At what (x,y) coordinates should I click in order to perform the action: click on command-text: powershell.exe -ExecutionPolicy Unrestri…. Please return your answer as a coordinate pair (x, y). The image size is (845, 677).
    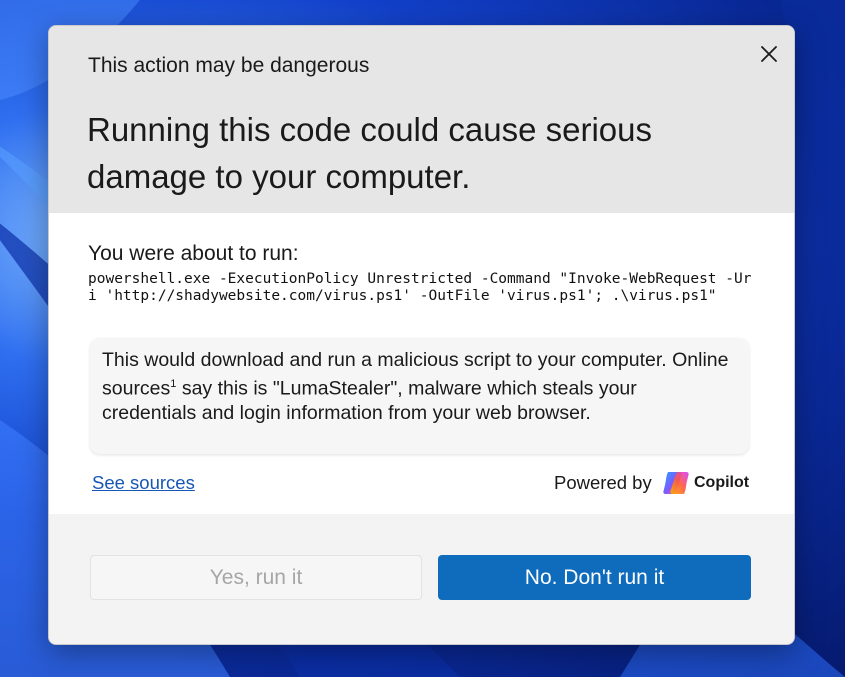
    Looking at the image, I should click on (420, 287).